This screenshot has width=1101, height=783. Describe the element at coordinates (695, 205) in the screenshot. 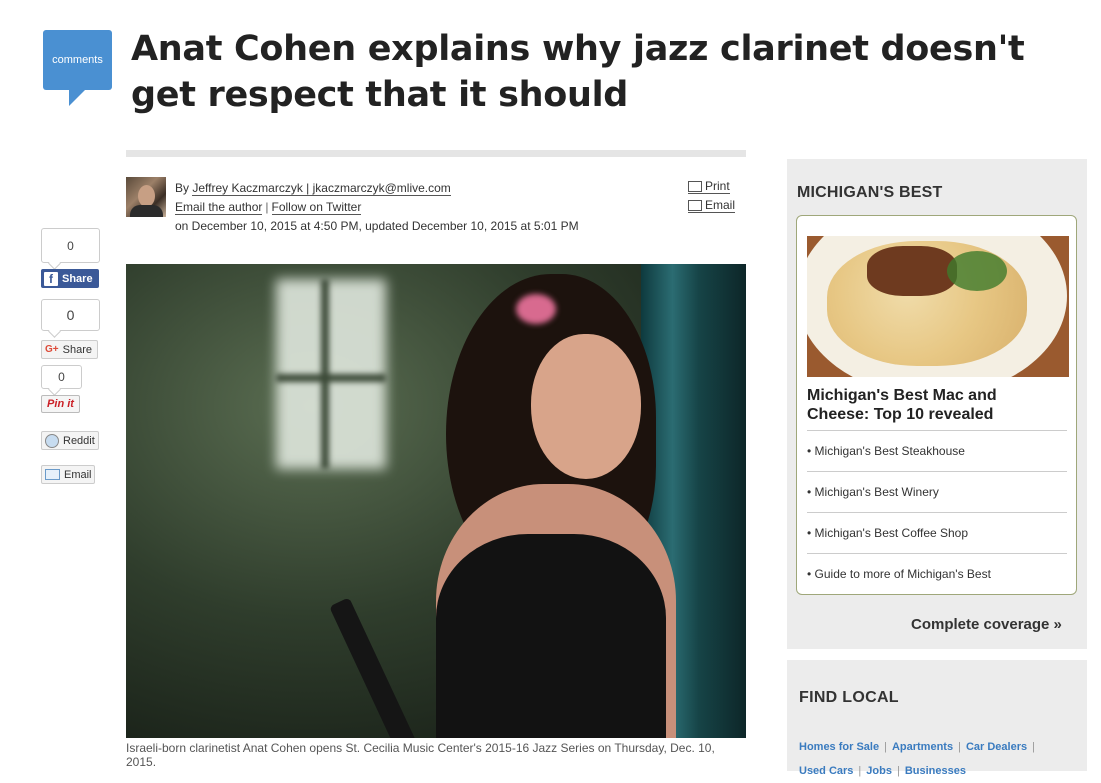

I see `envelope-icon` at that location.